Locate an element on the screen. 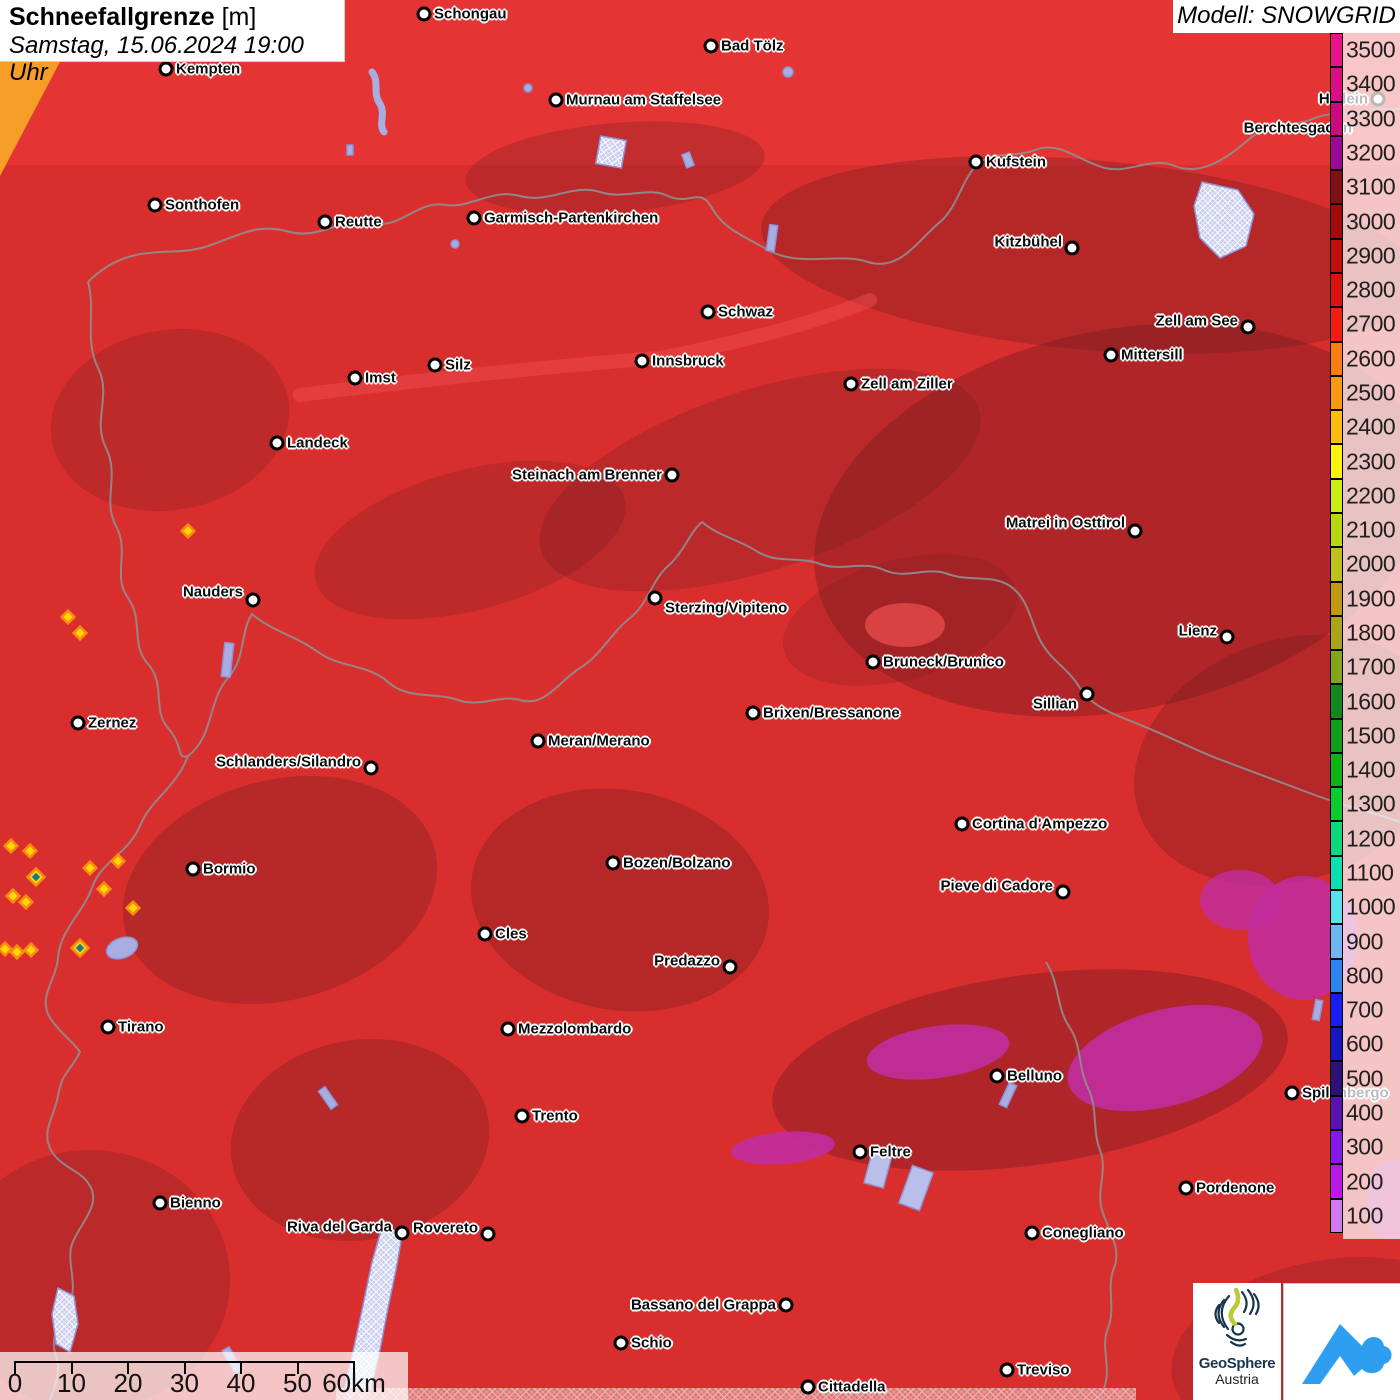 This screenshot has width=1400, height=1400. city-label: Feltre is located at coordinates (890, 1152).